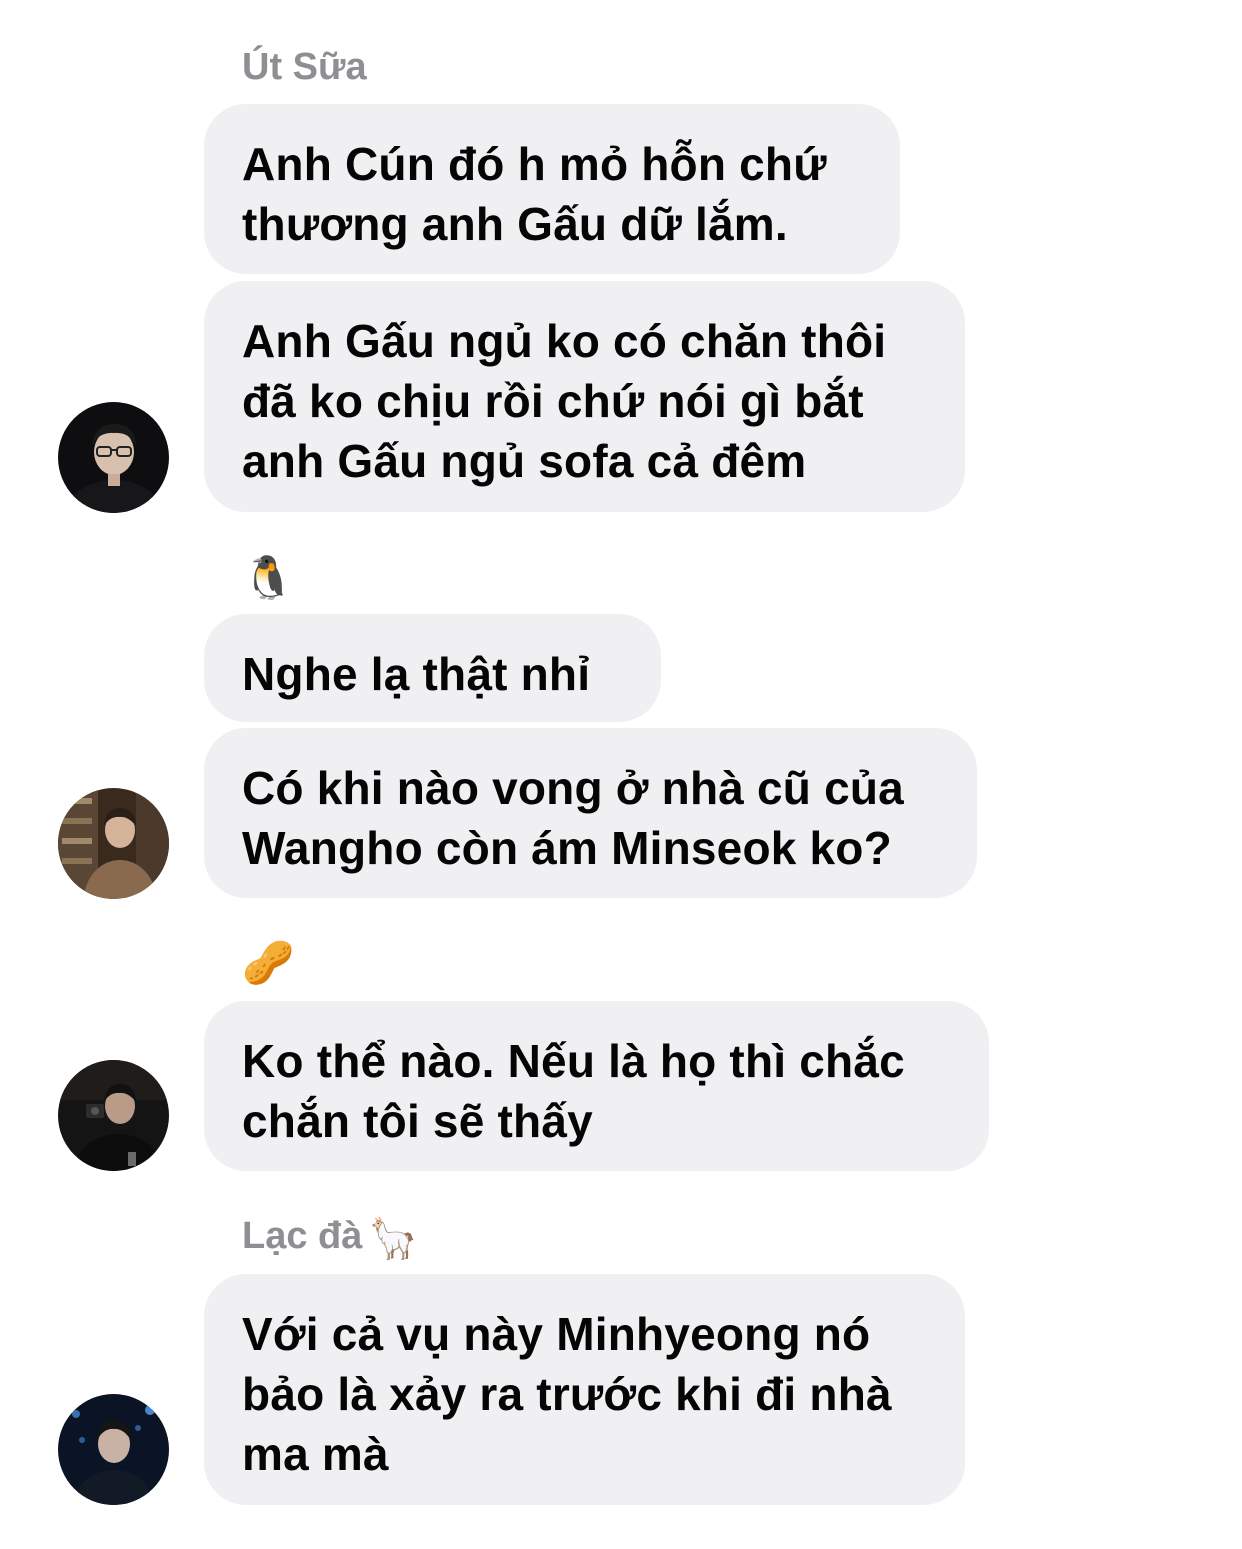 This screenshot has width=1242, height=1549. Describe the element at coordinates (573, 1061) in the screenshot. I see `message-text: Ko thể nào. Nếu là họ thì chắc` at that location.